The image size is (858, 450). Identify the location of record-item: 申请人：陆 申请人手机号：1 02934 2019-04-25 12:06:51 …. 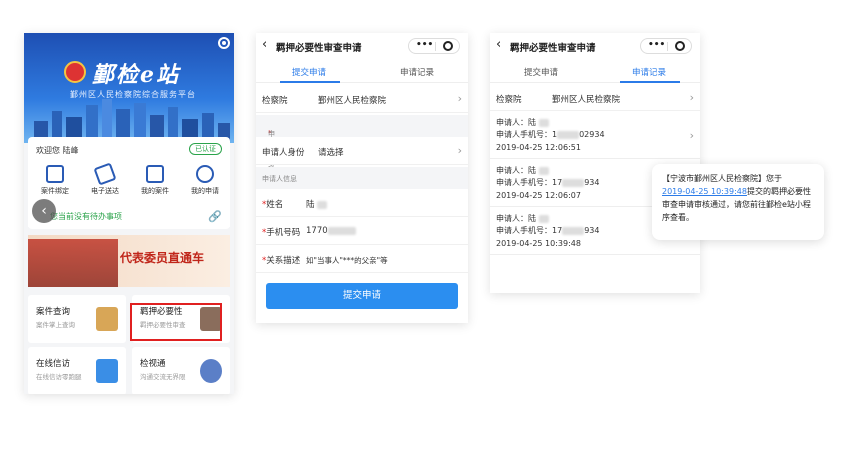
(595, 136).